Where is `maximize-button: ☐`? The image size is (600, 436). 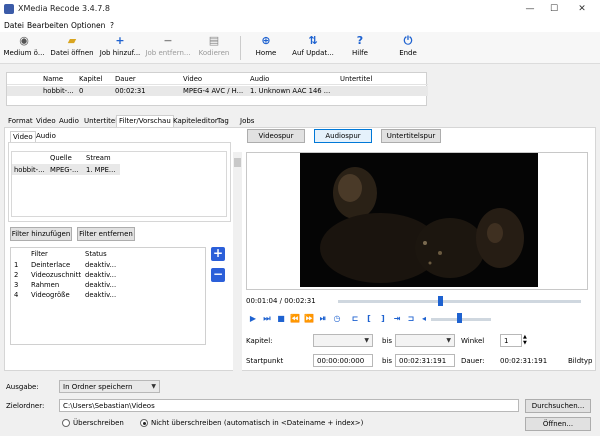
maximize-button: ☐ is located at coordinates (554, 9).